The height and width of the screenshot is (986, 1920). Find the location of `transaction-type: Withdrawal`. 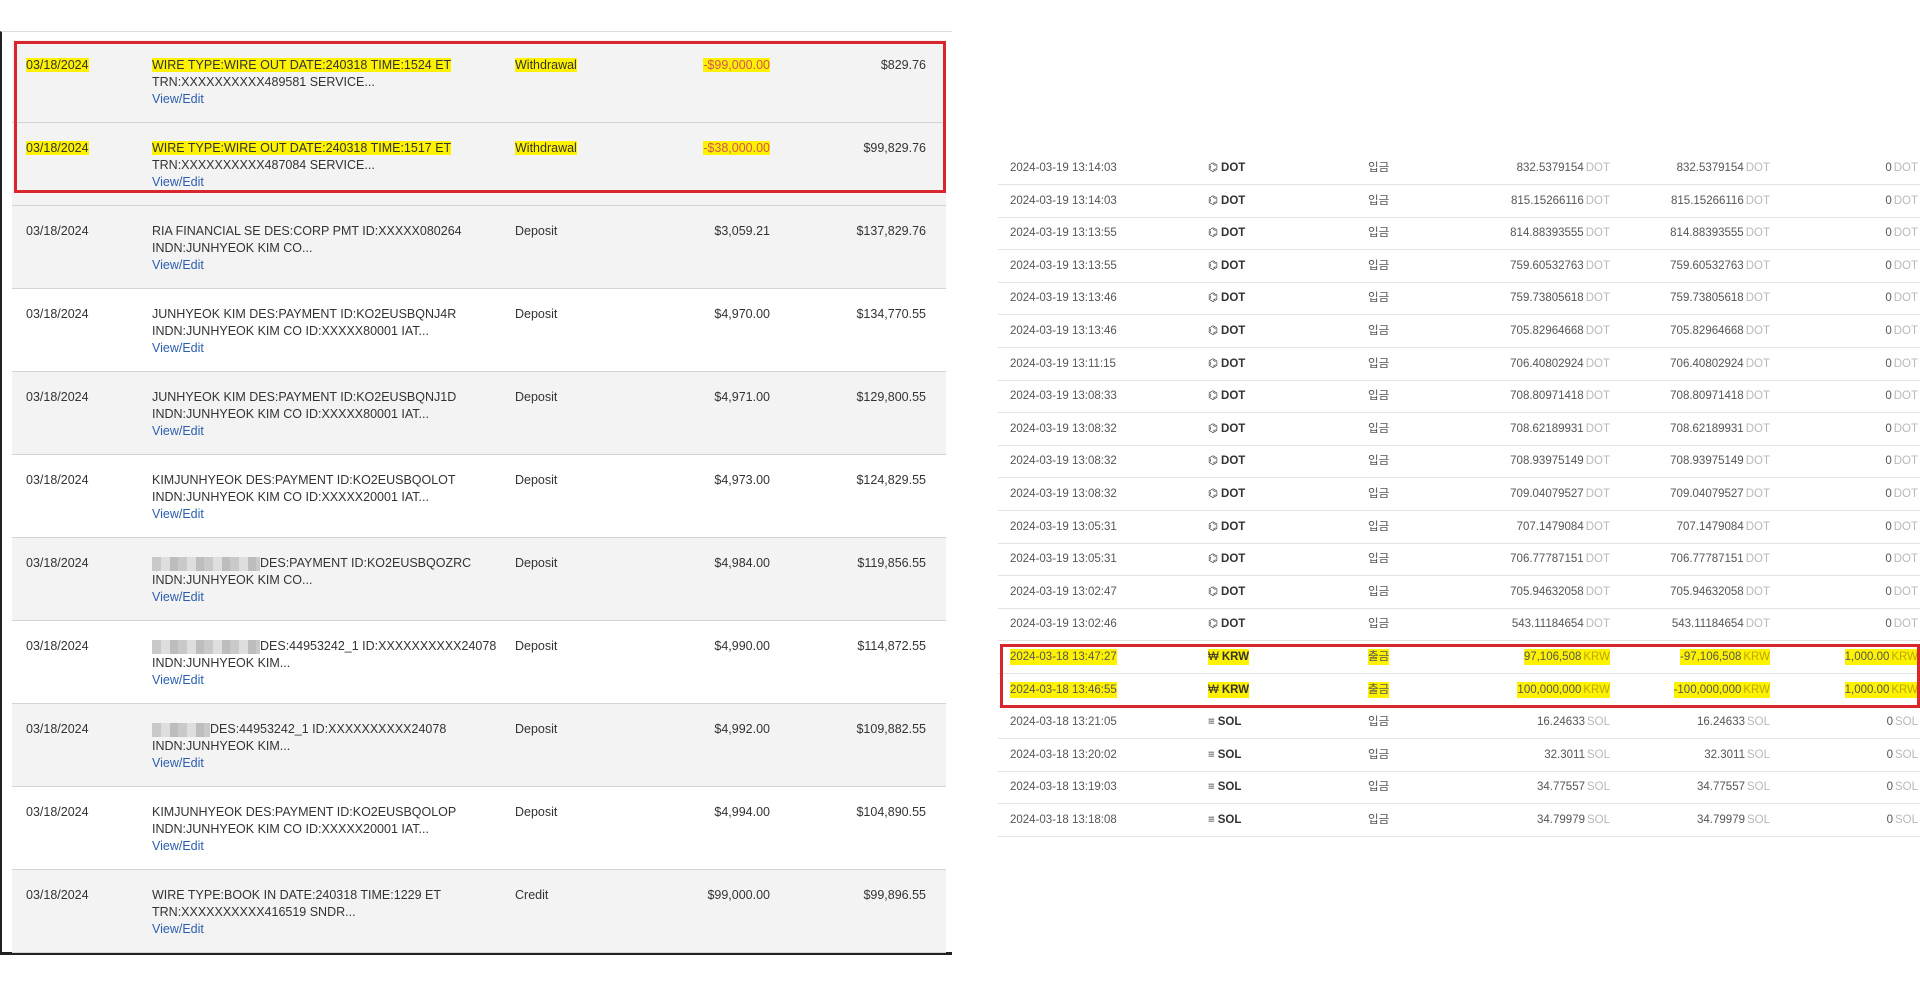

transaction-type: Withdrawal is located at coordinates (546, 65).